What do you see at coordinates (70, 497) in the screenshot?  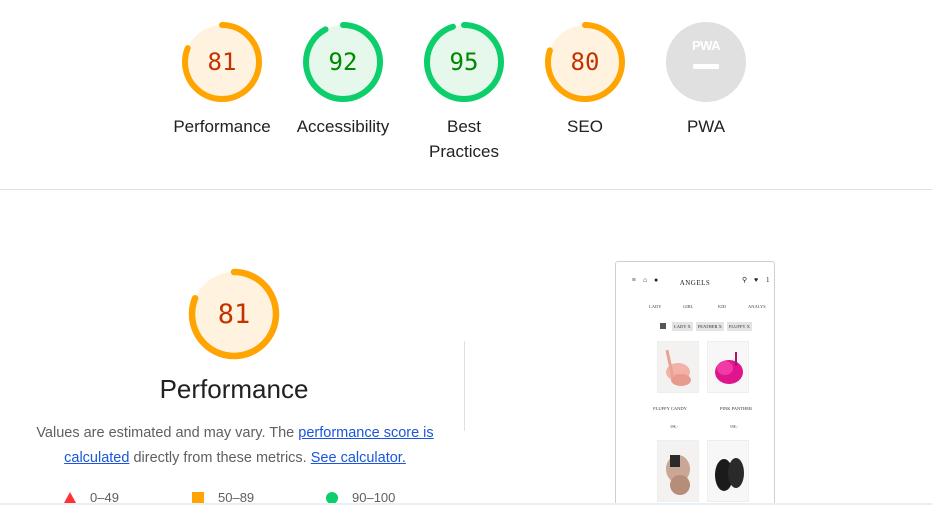 I see `fail-triangle-icon` at bounding box center [70, 497].